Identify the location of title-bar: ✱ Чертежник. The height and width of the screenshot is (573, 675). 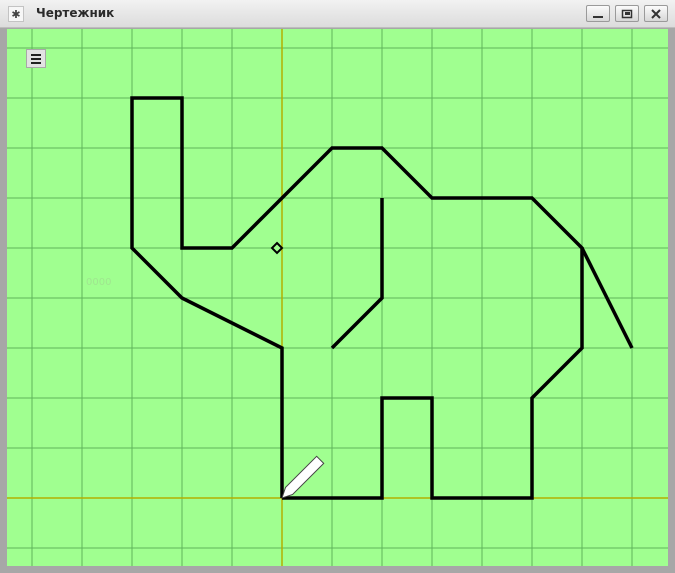
(337, 14).